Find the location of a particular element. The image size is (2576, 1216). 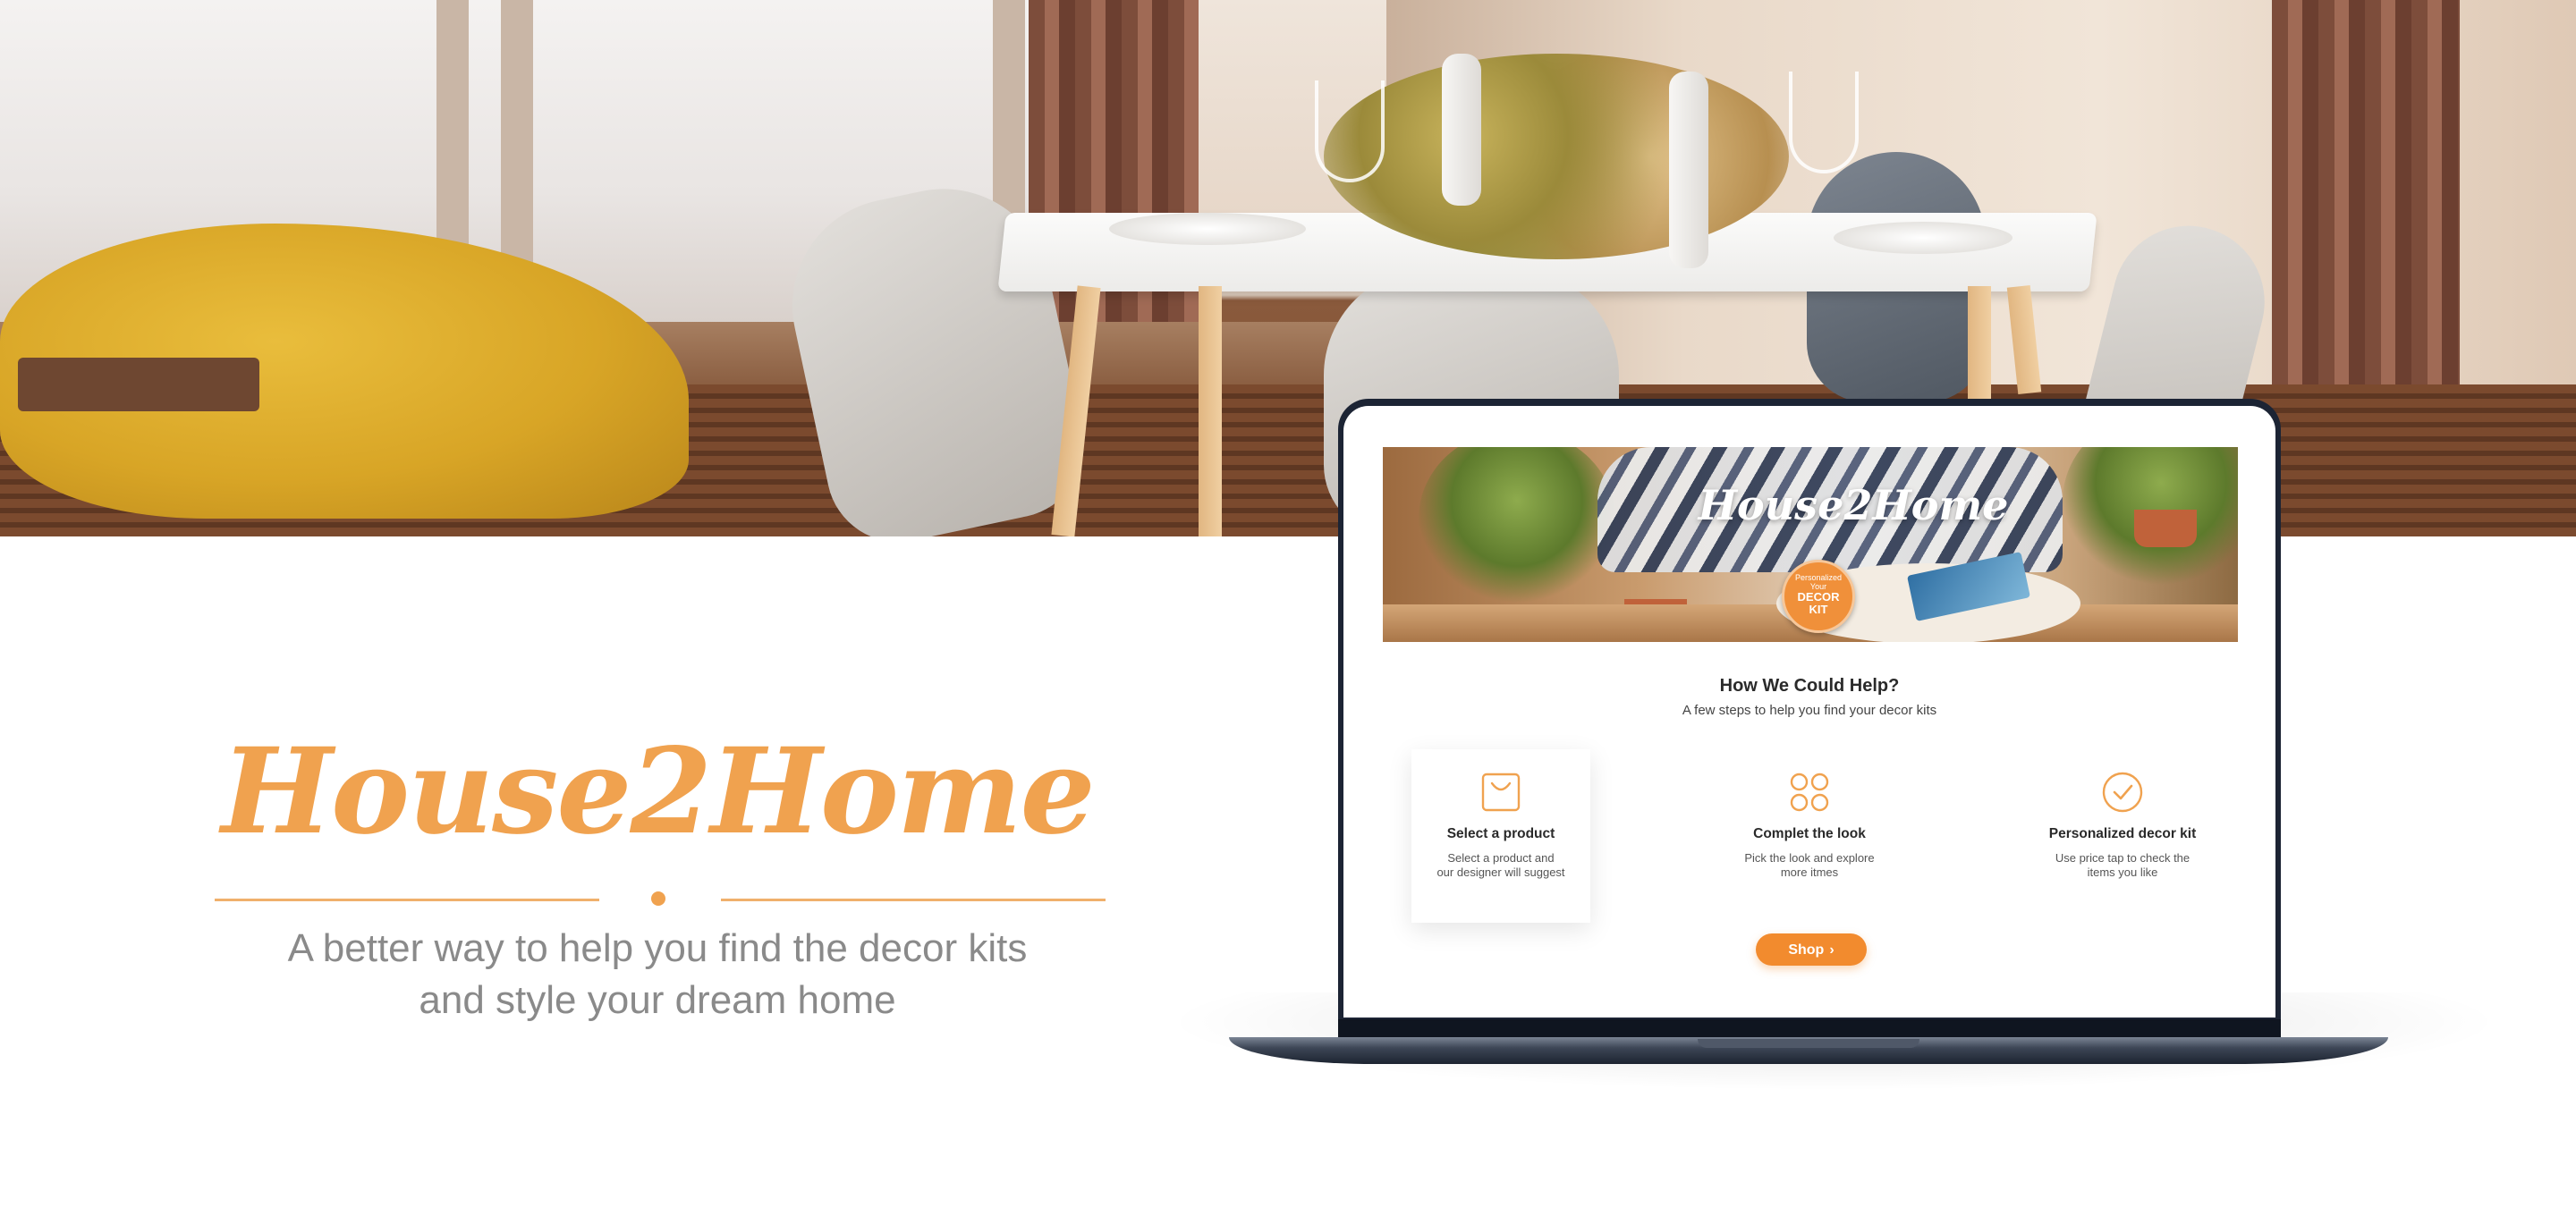

divider-dot is located at coordinates (658, 899).